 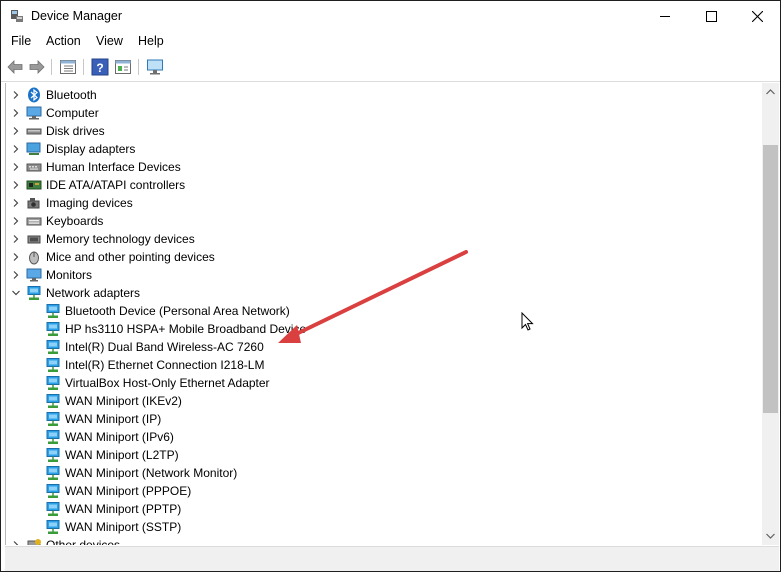 I want to click on tree-category: Monitors, so click(x=53, y=275).